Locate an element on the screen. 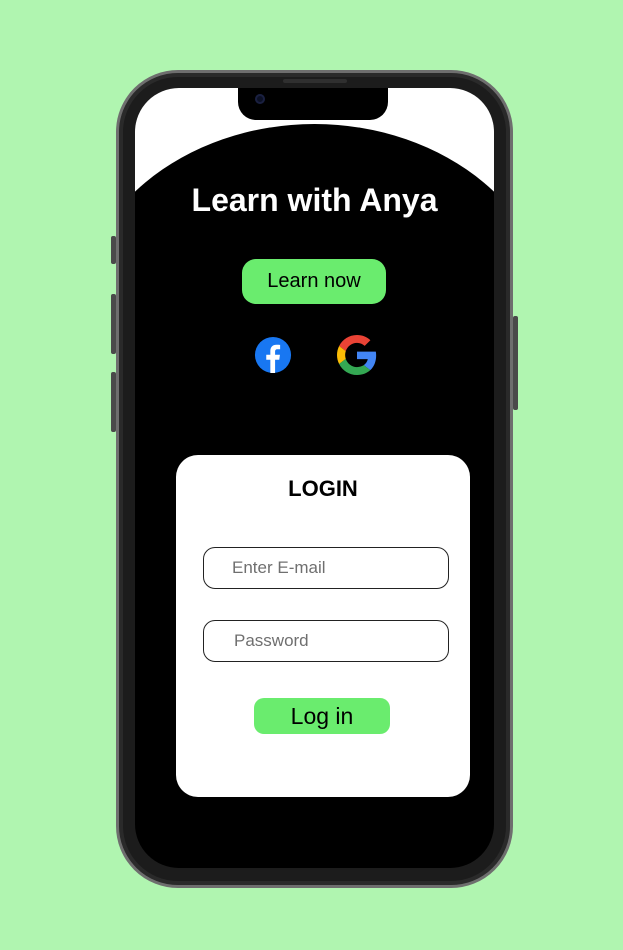 The image size is (623, 950). phone-volume-up-button is located at coordinates (113, 324).